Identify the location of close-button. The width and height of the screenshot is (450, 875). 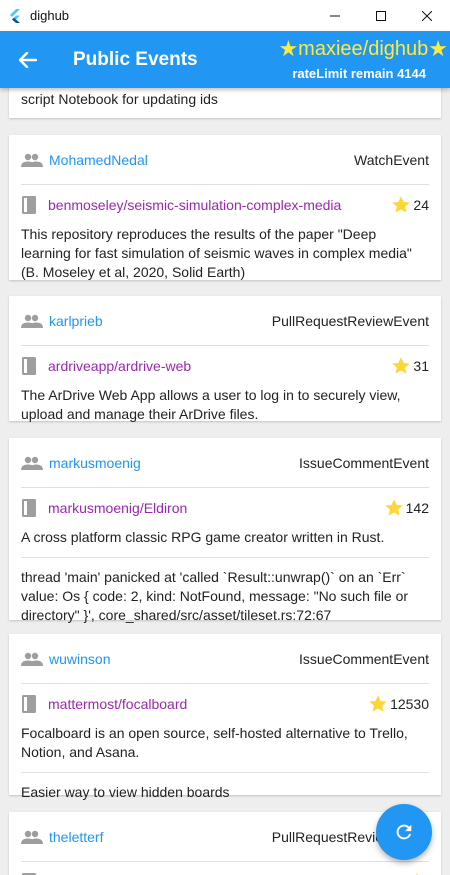
(427, 15).